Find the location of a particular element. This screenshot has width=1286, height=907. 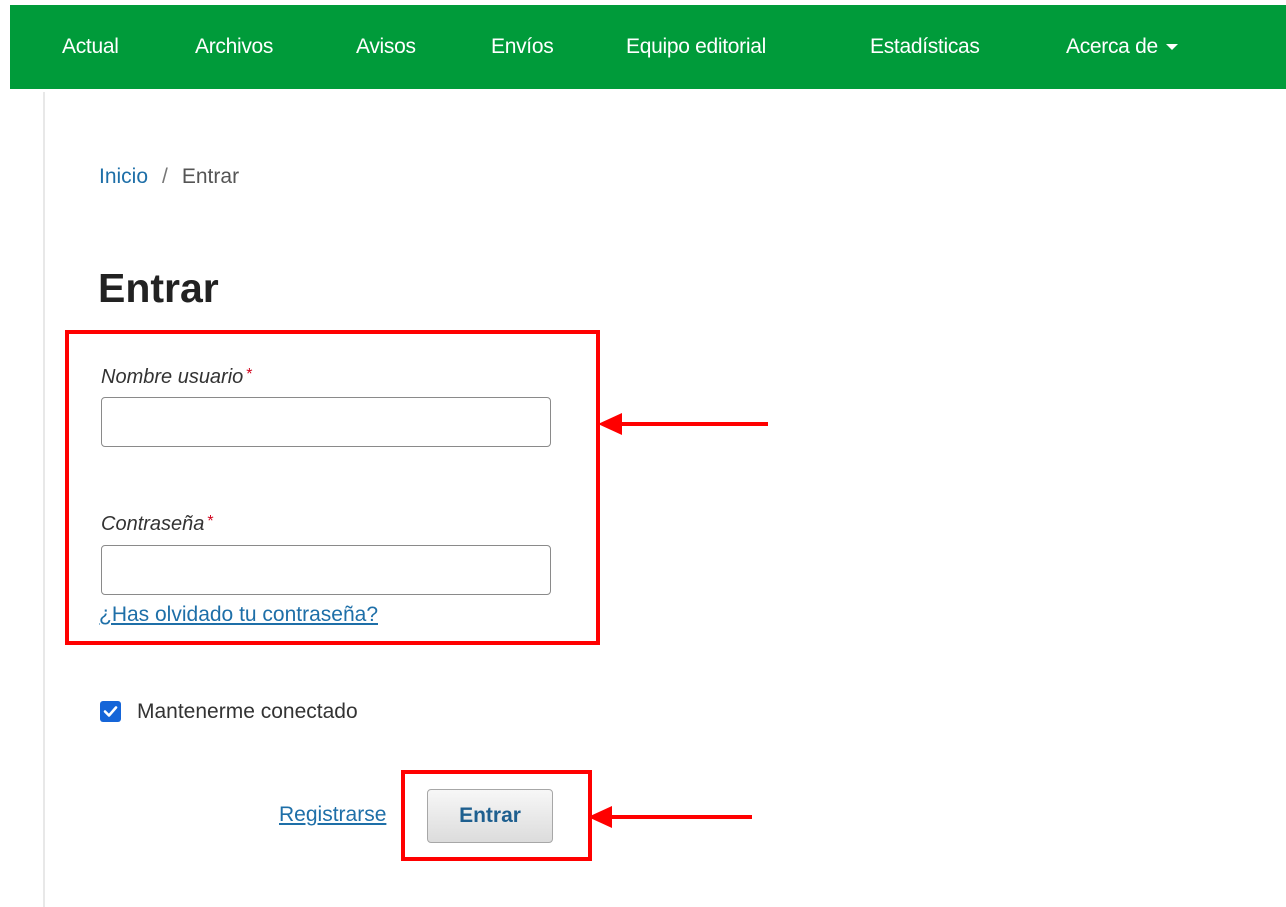

breadcrumb-current: Entrar is located at coordinates (210, 176).